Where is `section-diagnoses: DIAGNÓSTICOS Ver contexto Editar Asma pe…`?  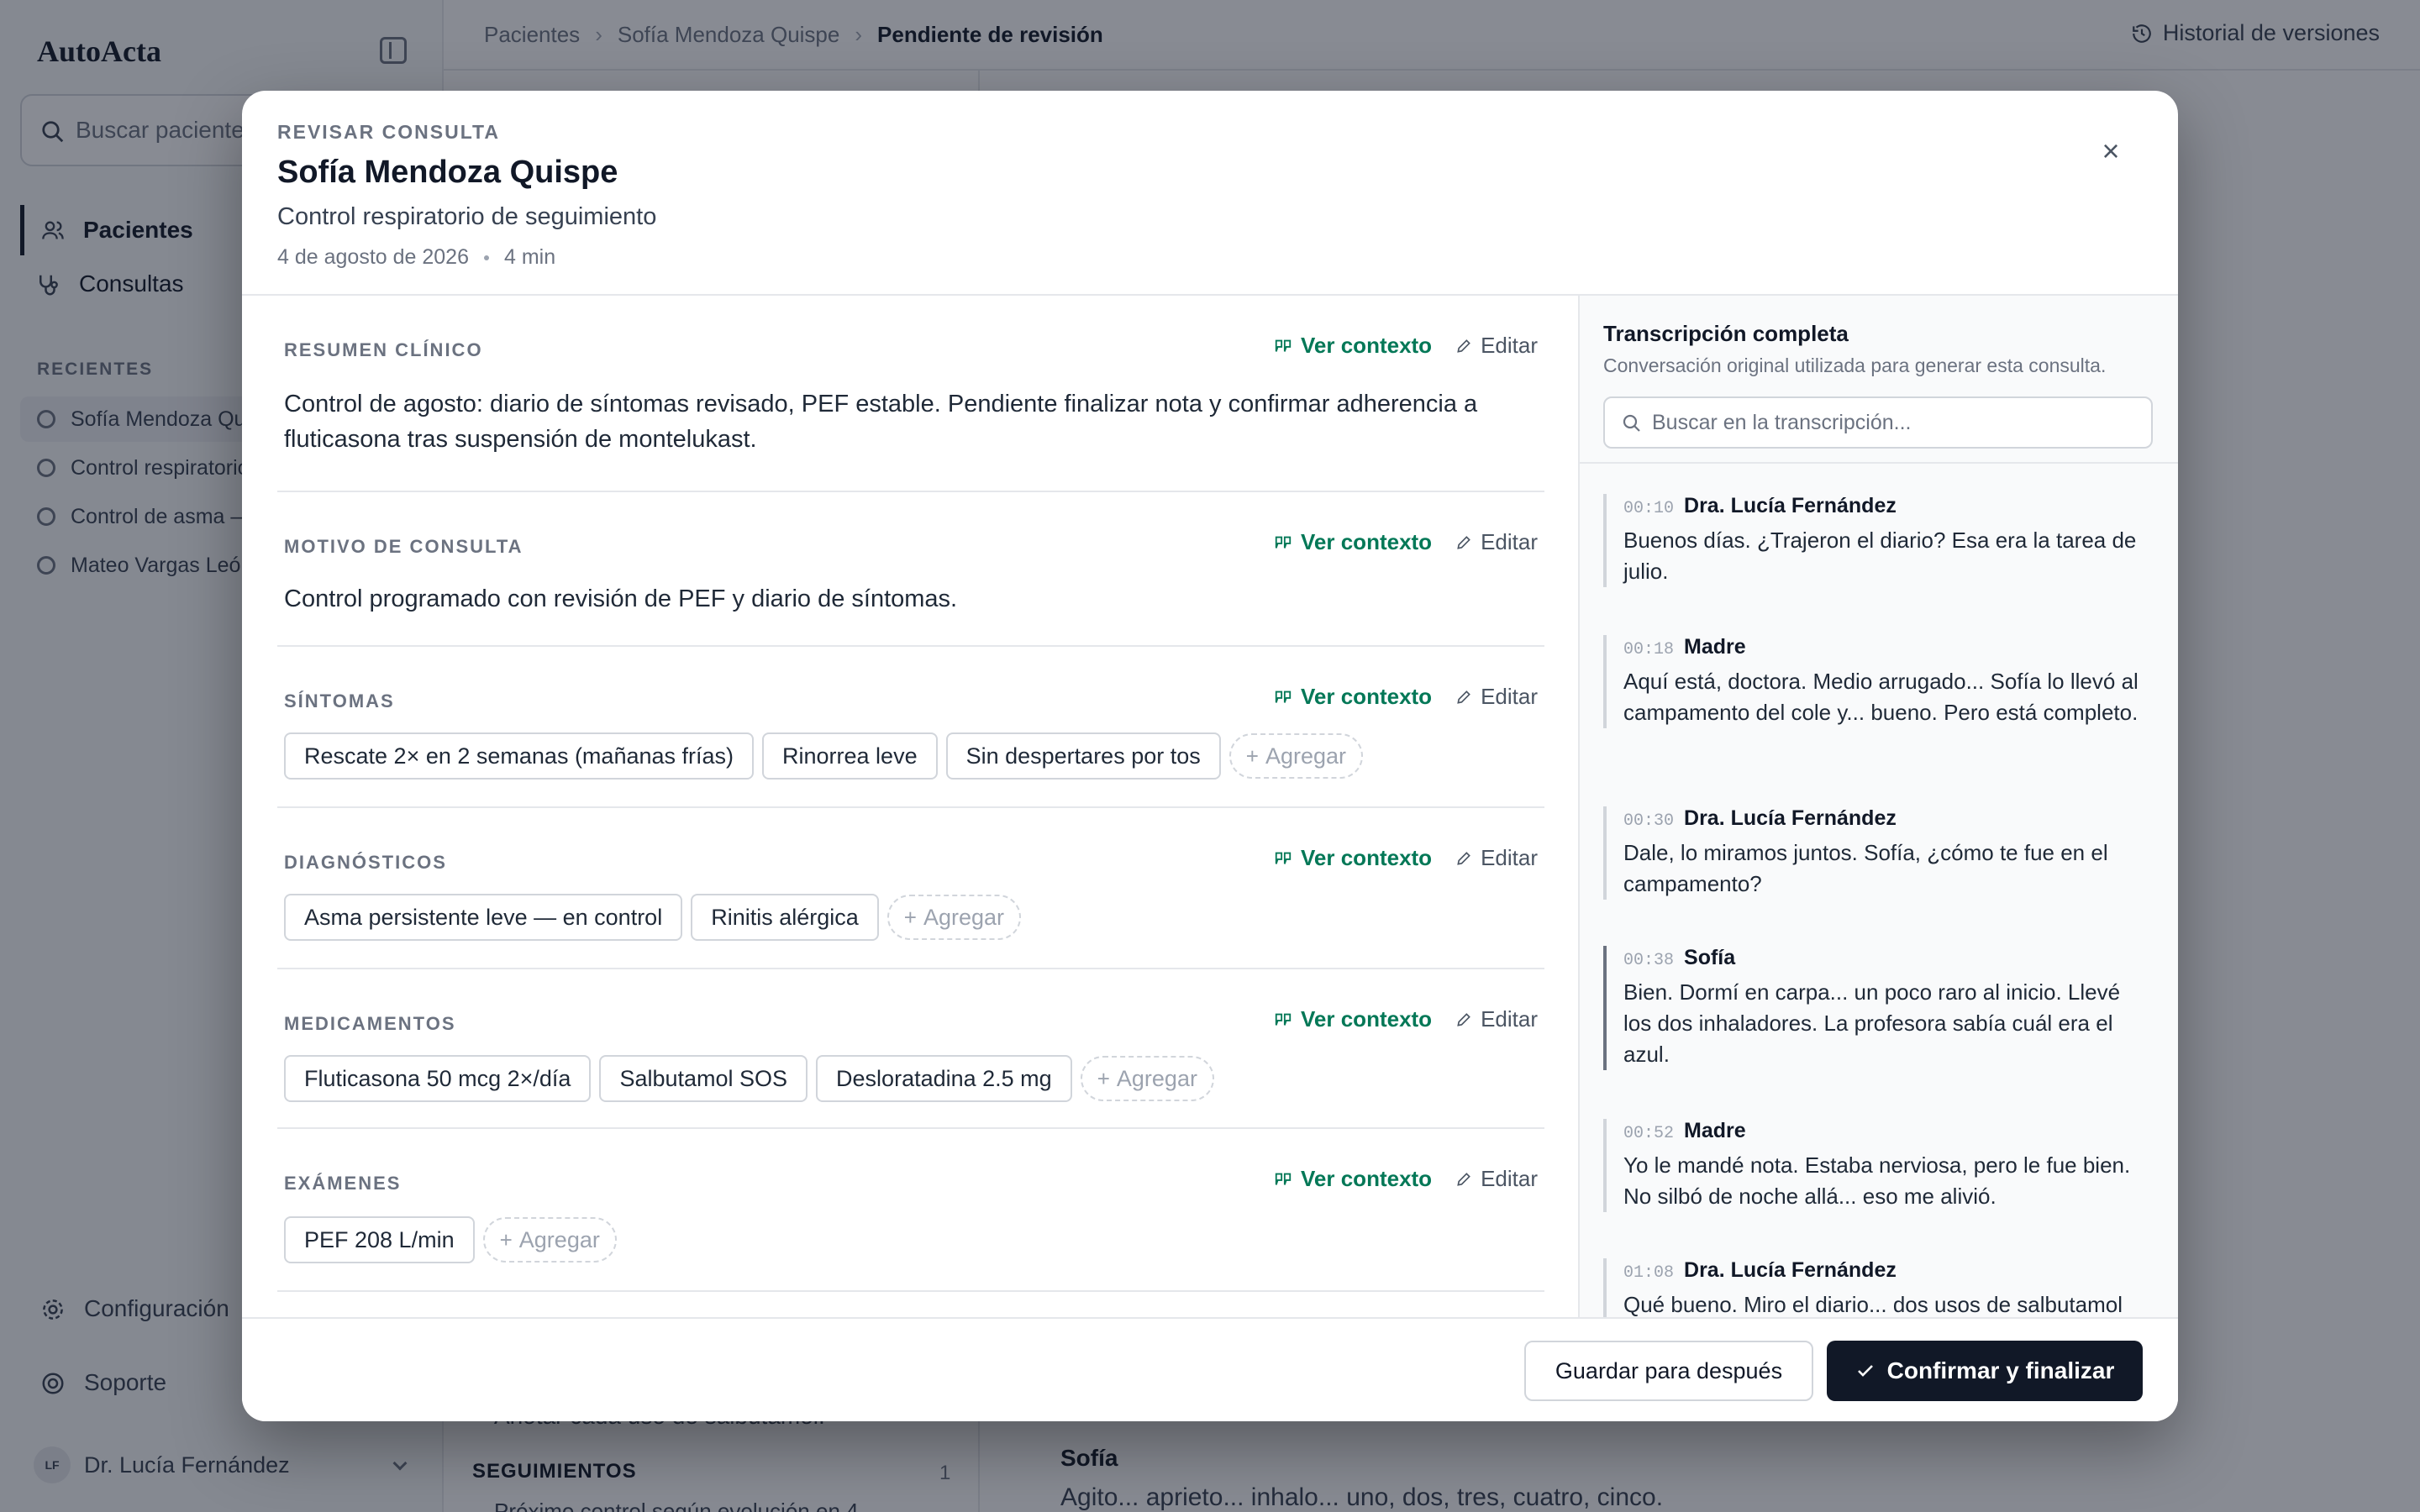
section-diagnoses: DIAGNÓSTICOS Ver contexto Editar Asma pe… is located at coordinates (910, 888).